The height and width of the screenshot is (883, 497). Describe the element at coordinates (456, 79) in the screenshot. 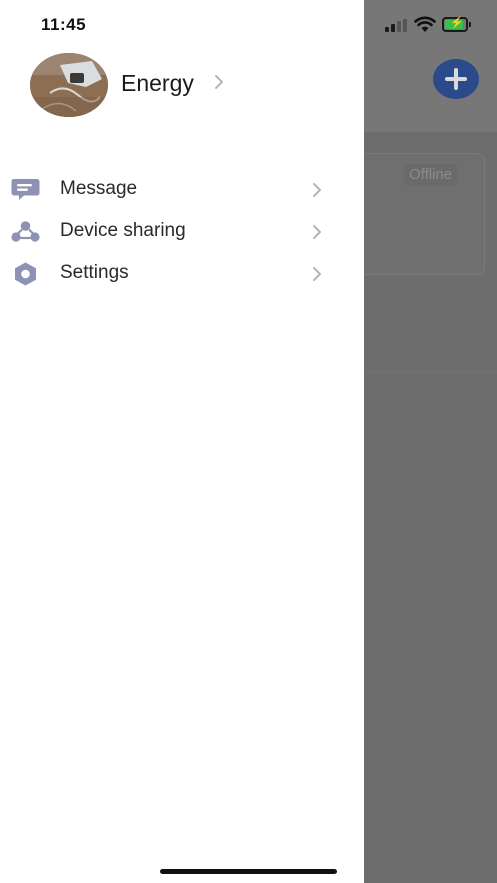

I see `add-device-button` at that location.